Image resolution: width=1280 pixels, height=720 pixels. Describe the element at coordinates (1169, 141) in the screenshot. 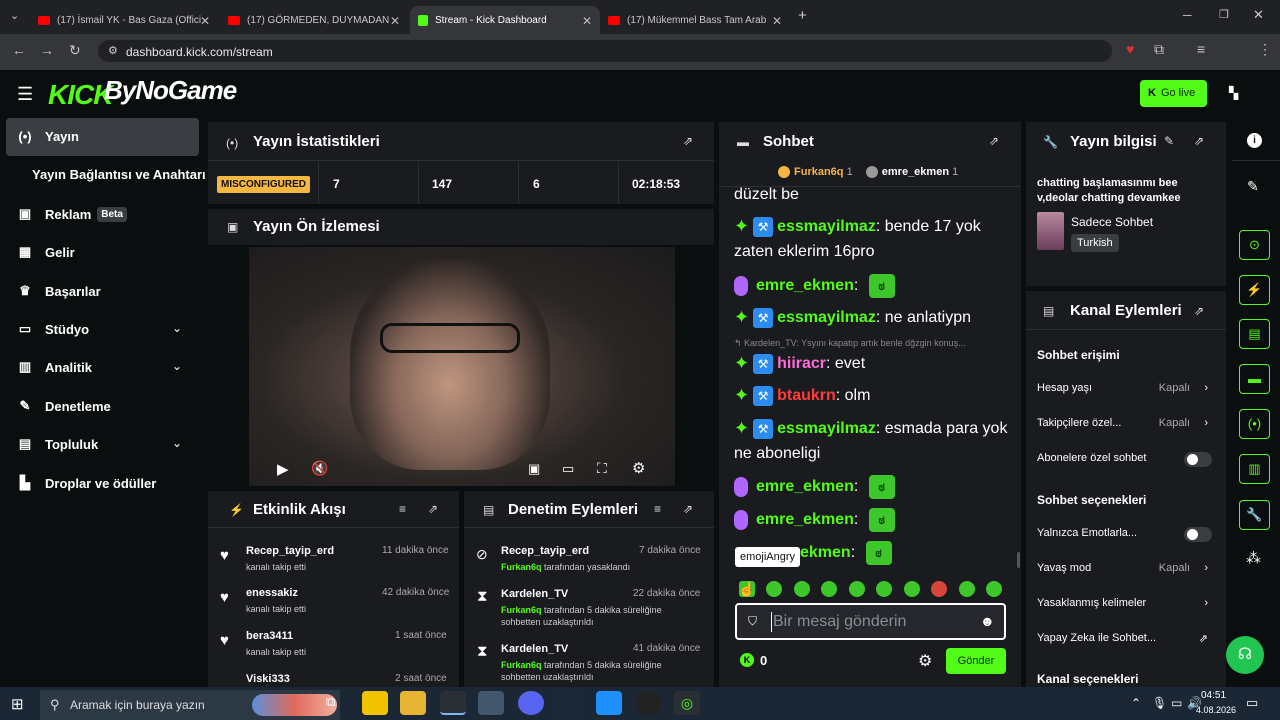

I see `edit-icon: ✎` at that location.